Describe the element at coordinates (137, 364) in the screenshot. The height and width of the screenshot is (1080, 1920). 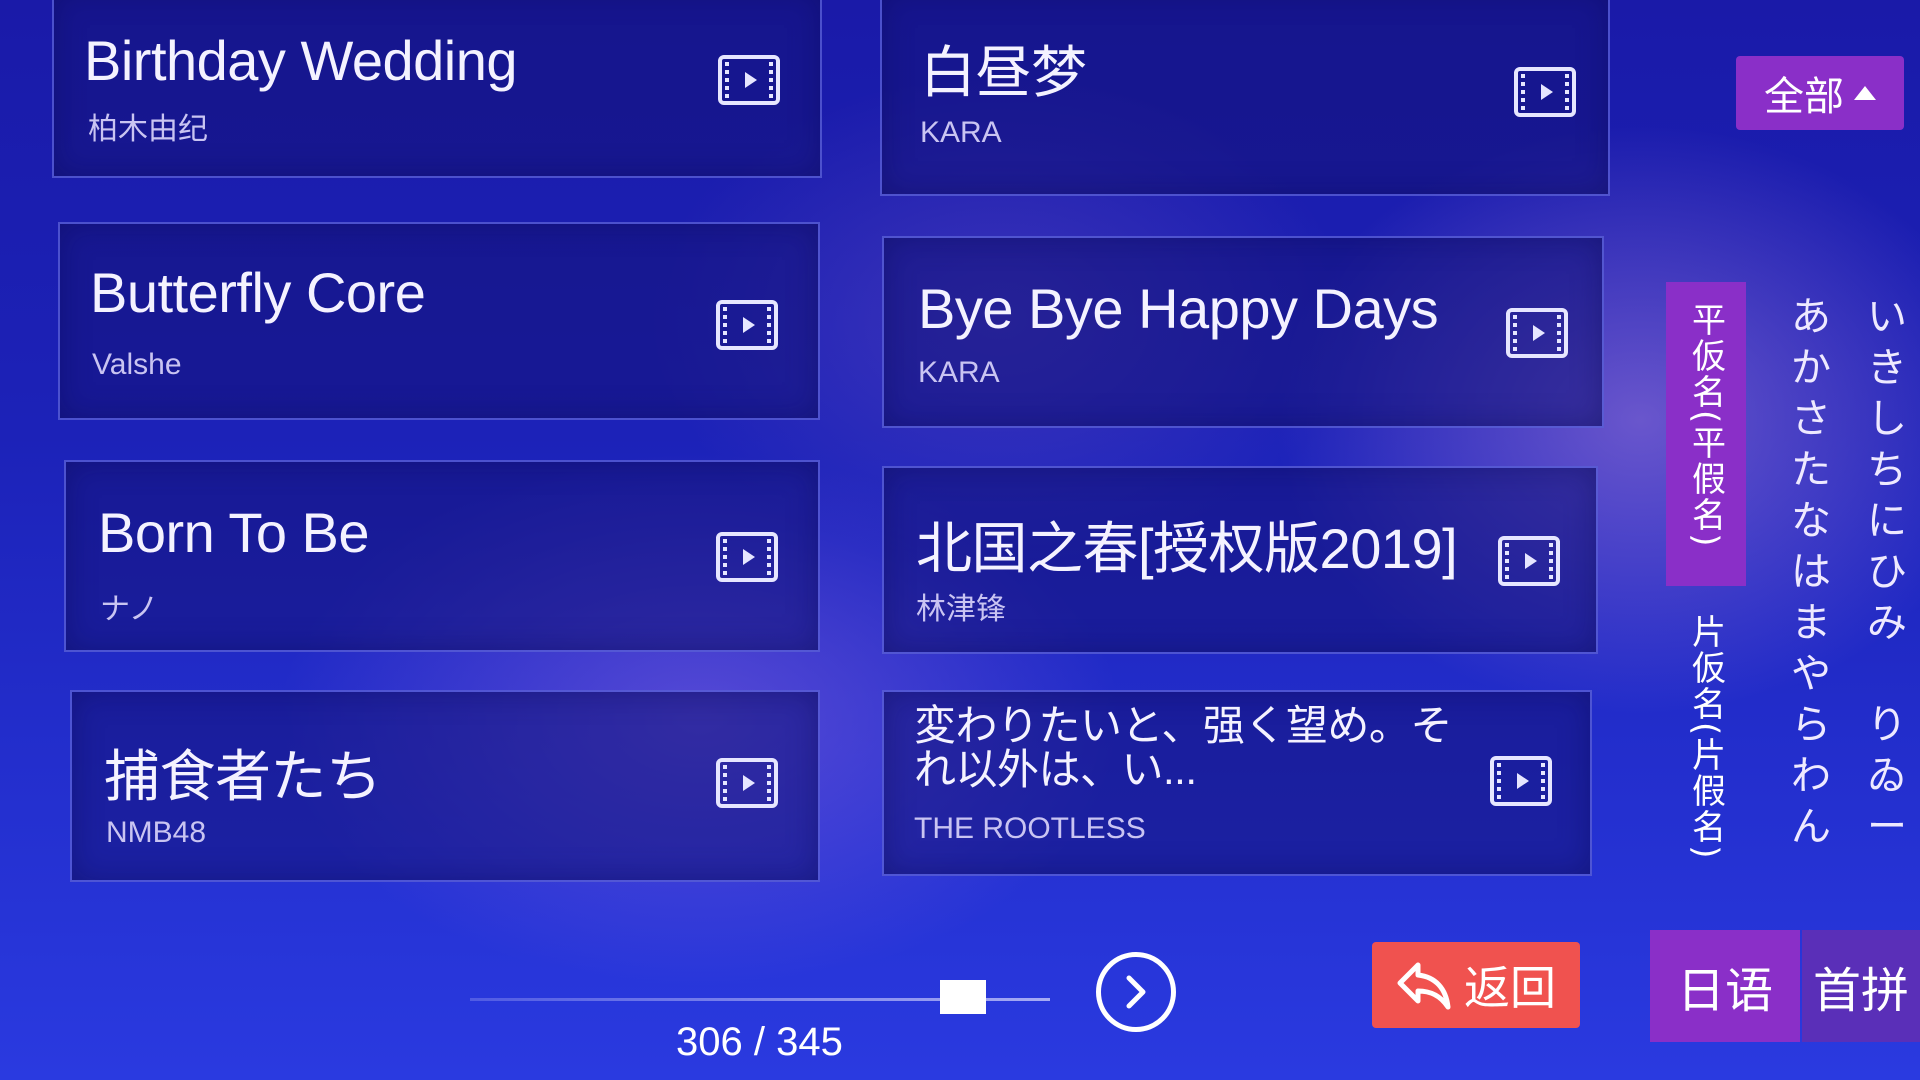
I see `song-artist: Valshe` at that location.